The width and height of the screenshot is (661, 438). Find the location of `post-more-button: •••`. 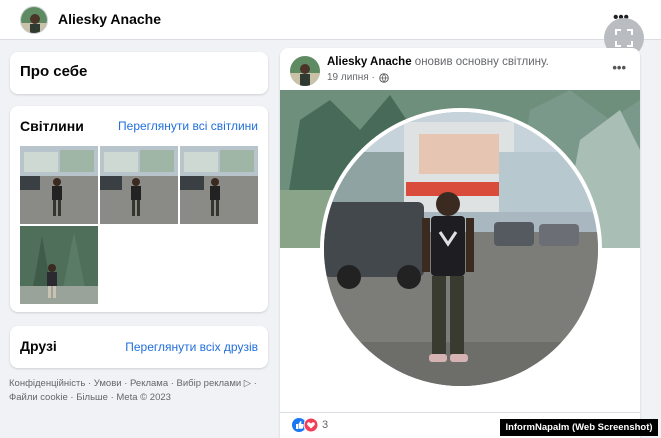

post-more-button: ••• is located at coordinates (619, 67).